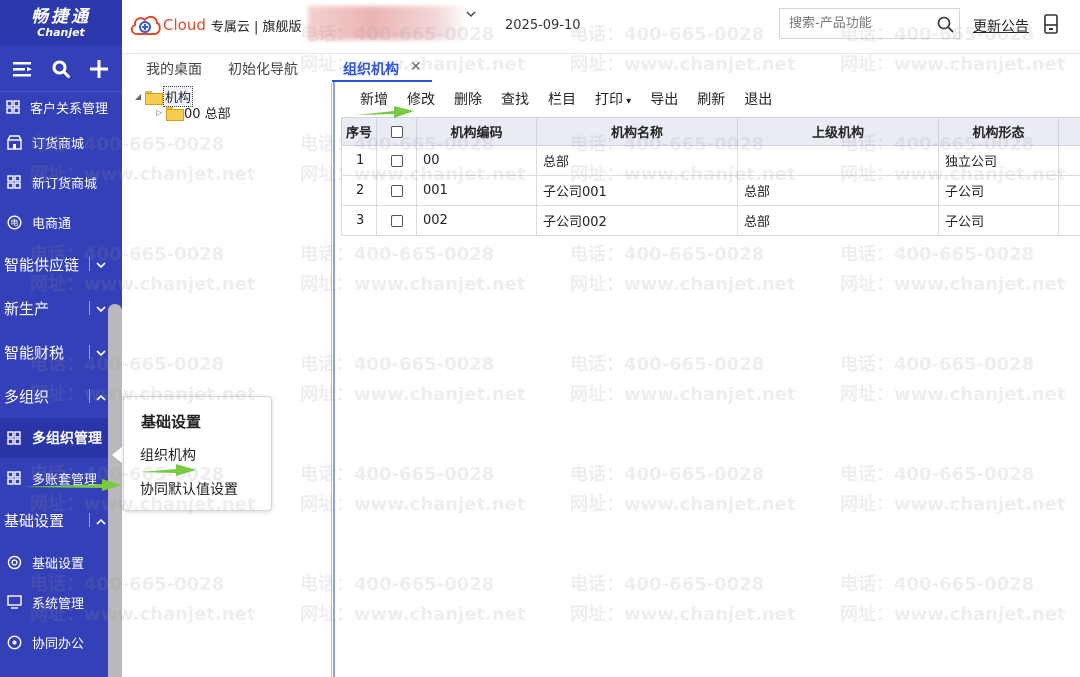 The image size is (1080, 677). Describe the element at coordinates (637, 220) in the screenshot. I see `cell-name: 子公司002` at that location.